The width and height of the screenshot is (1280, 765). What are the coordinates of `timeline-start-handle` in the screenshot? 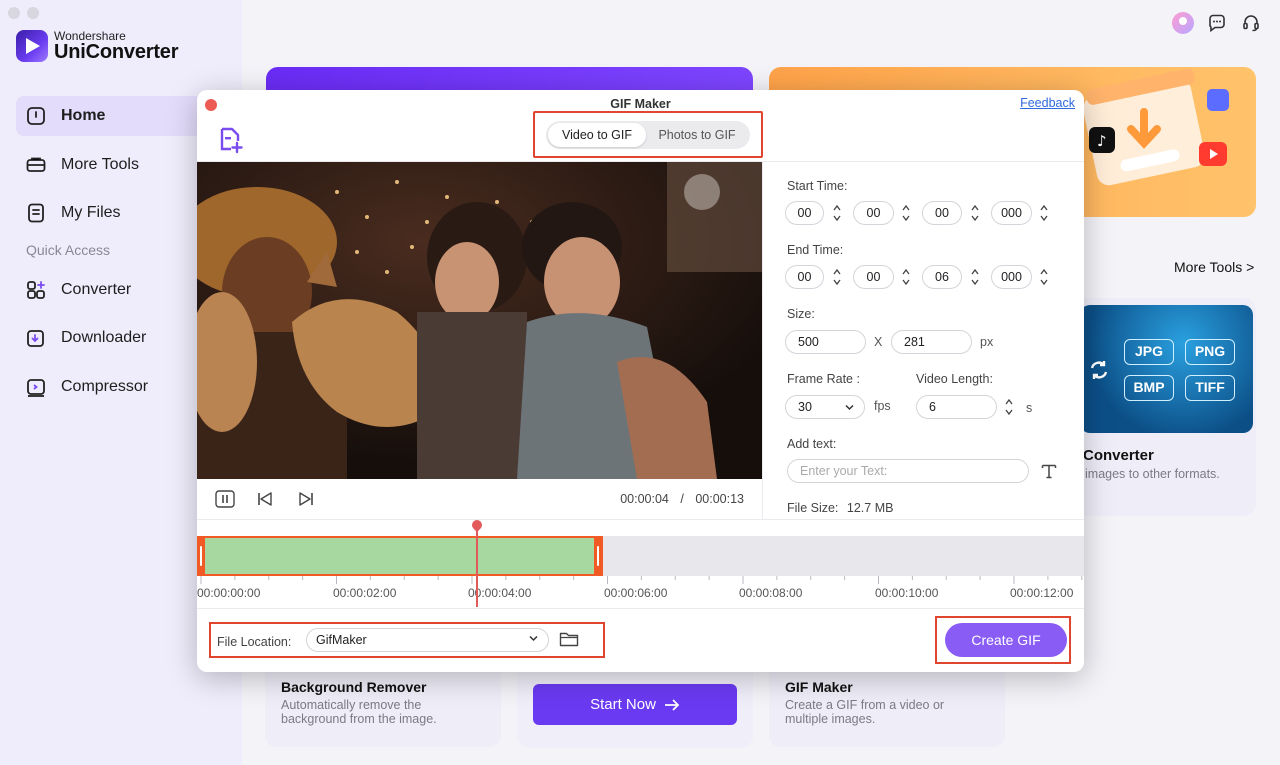 It's located at (201, 556).